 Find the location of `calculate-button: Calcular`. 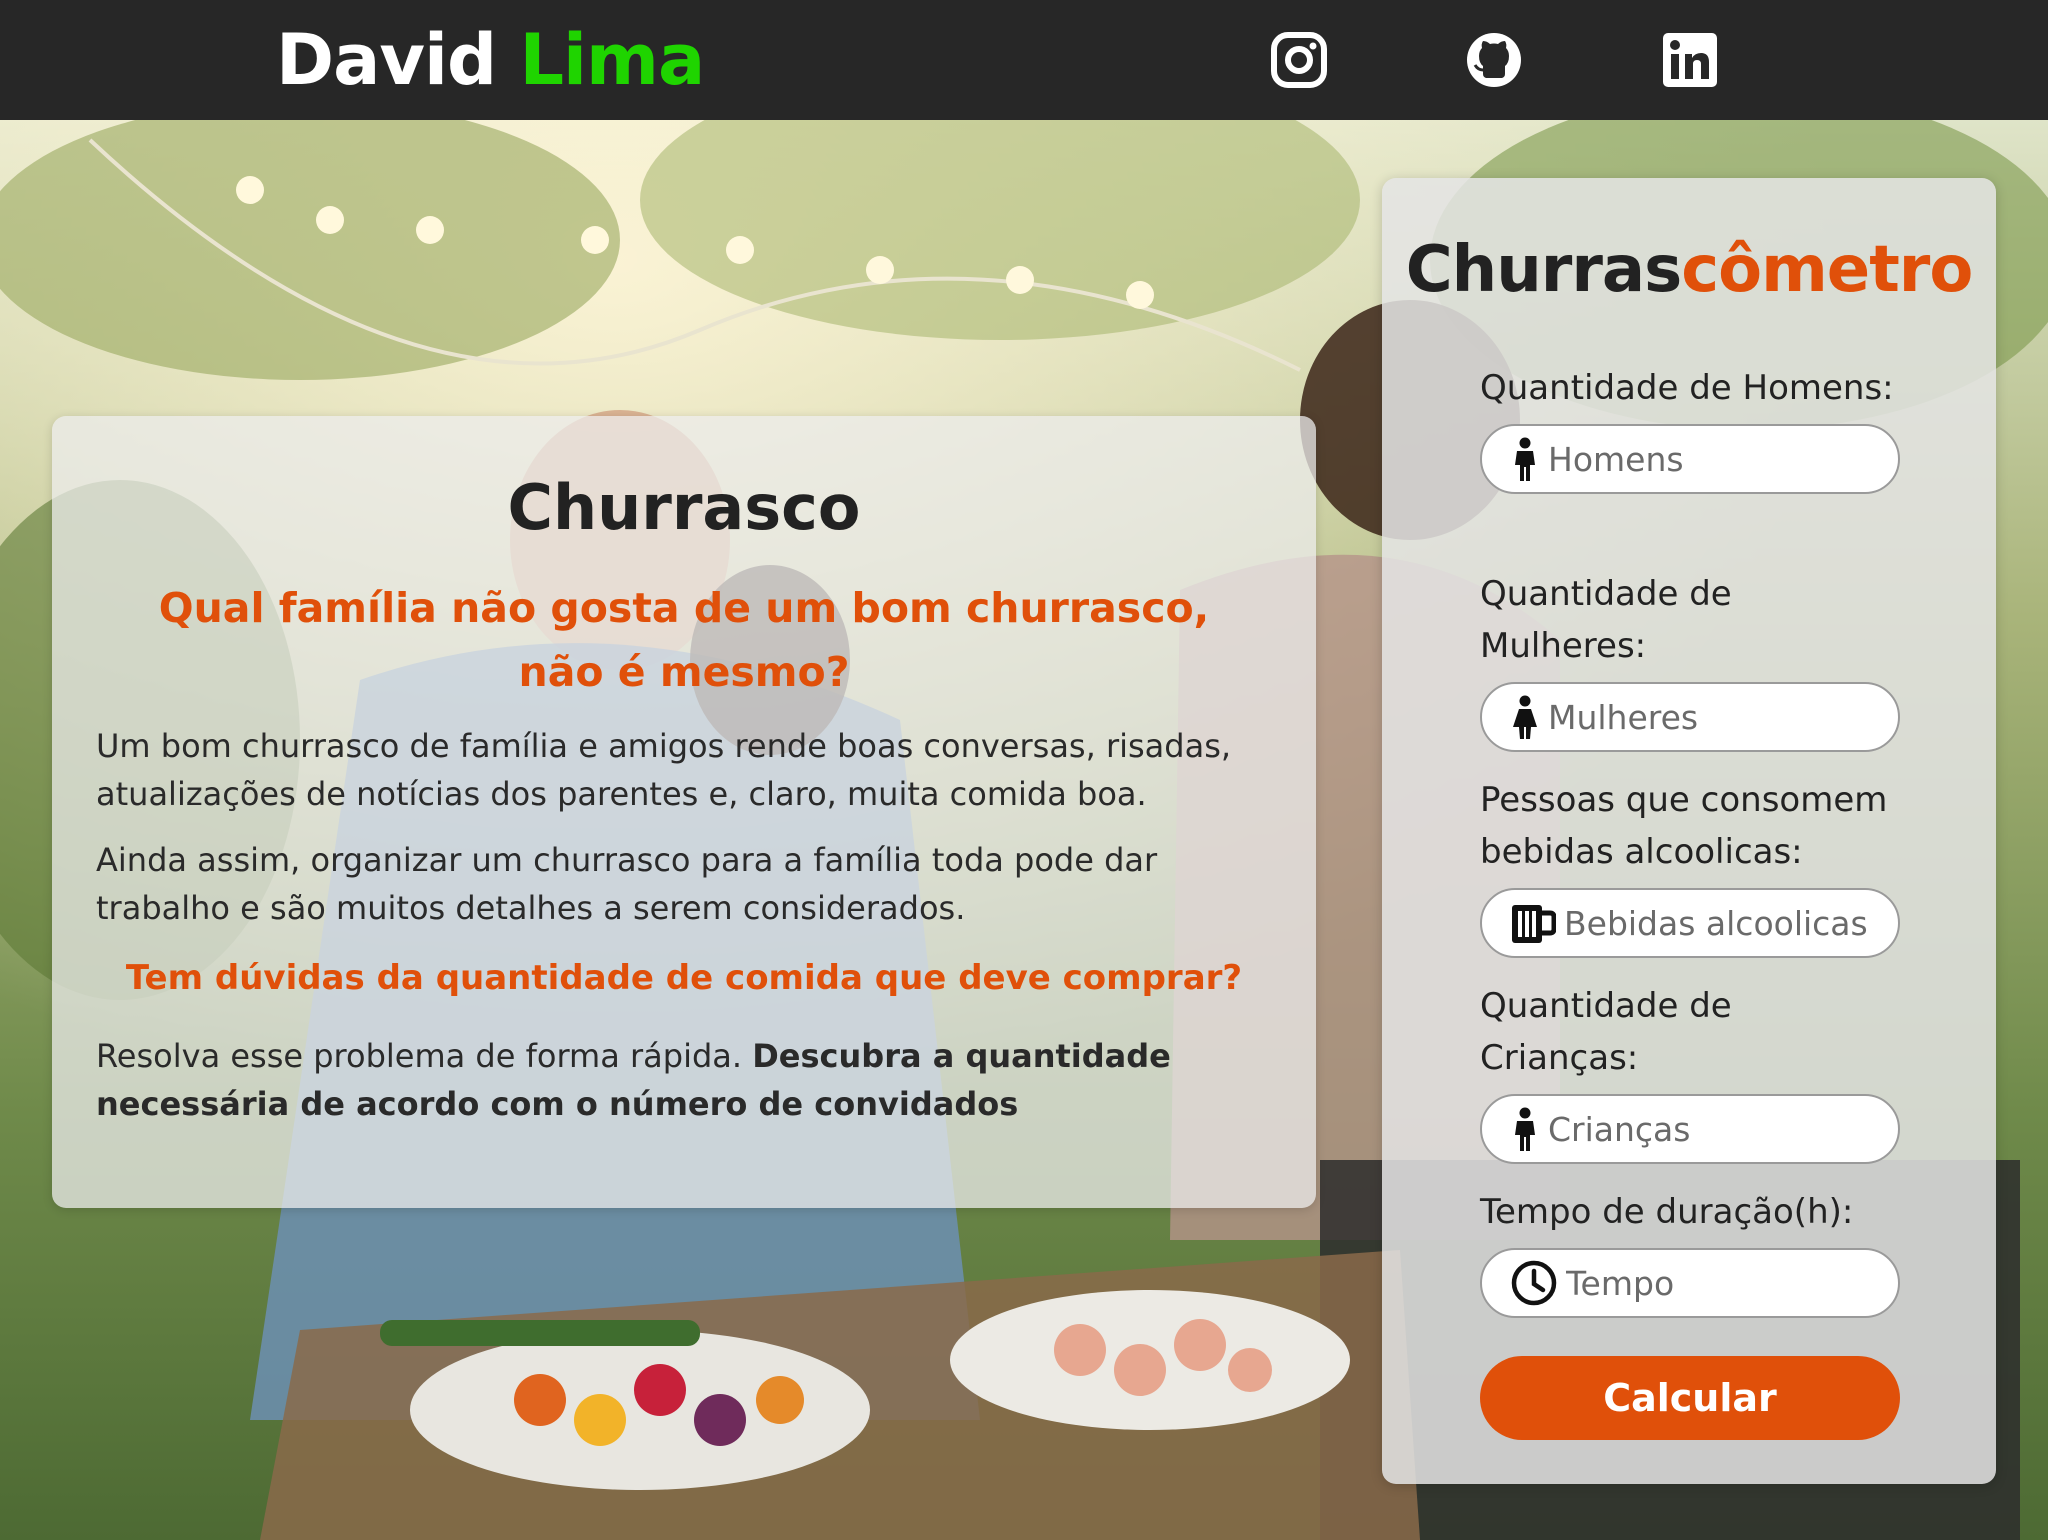

calculate-button: Calcular is located at coordinates (1690, 1398).